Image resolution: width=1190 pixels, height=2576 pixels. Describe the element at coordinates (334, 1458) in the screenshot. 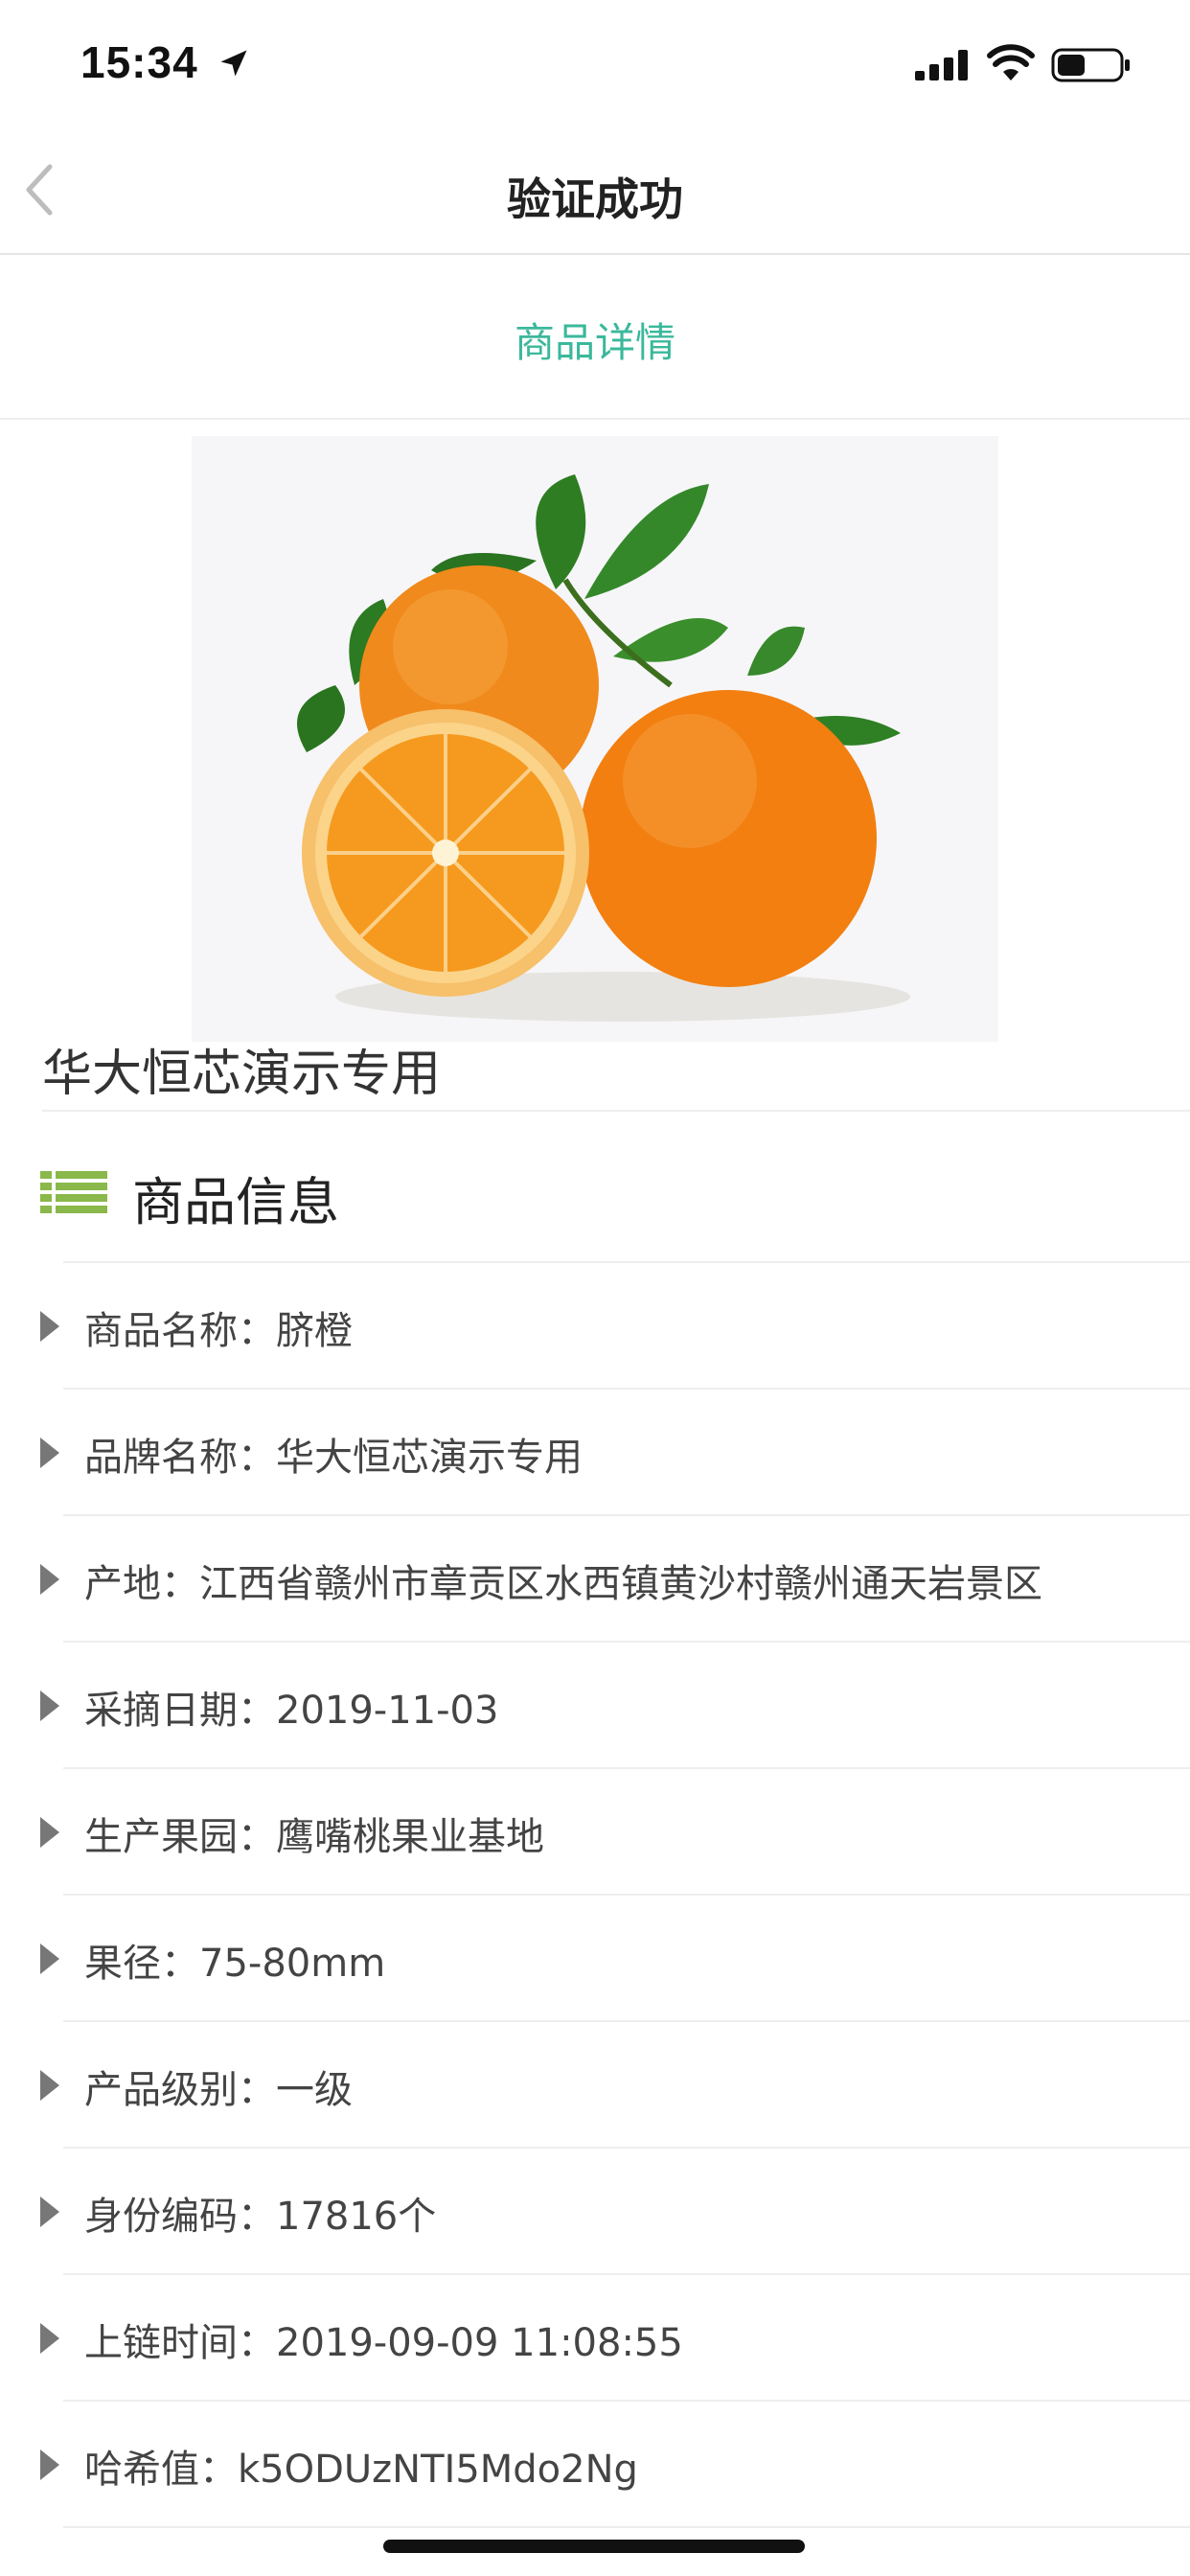

I see `info-row-text: 品牌名称：华大恒芯演示专用` at that location.